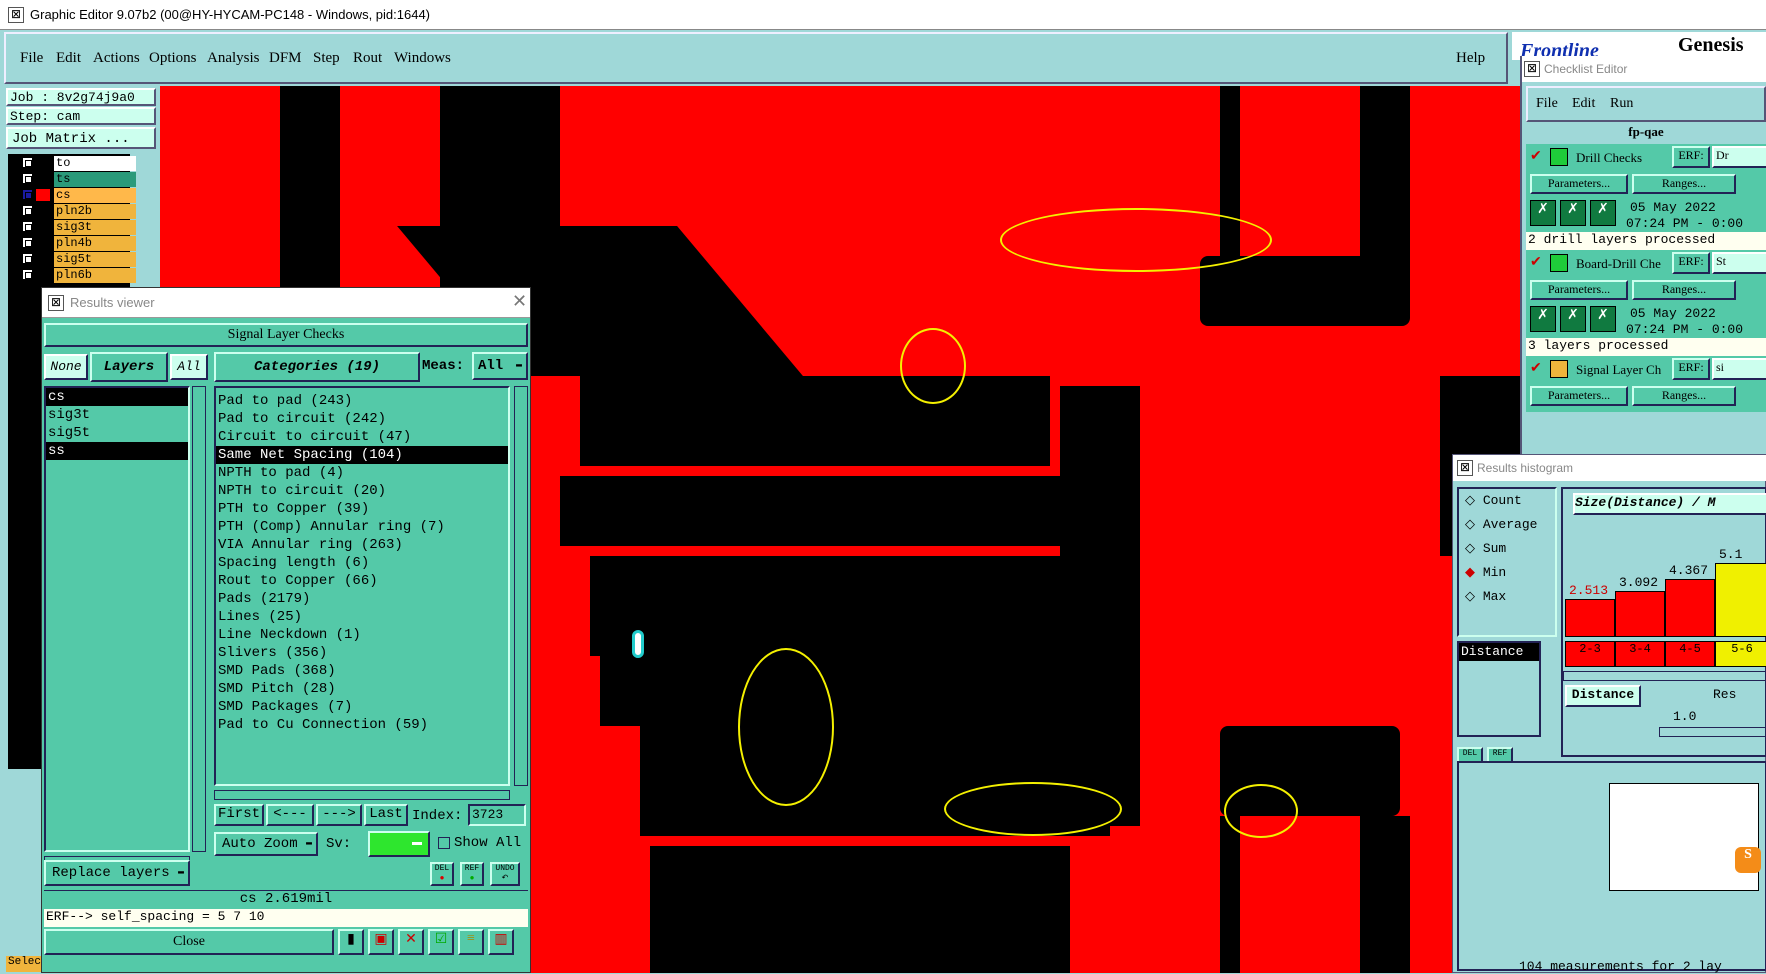 This screenshot has height=974, width=1766. Describe the element at coordinates (68, 58) in the screenshot. I see `menu-edit: Edit` at that location.